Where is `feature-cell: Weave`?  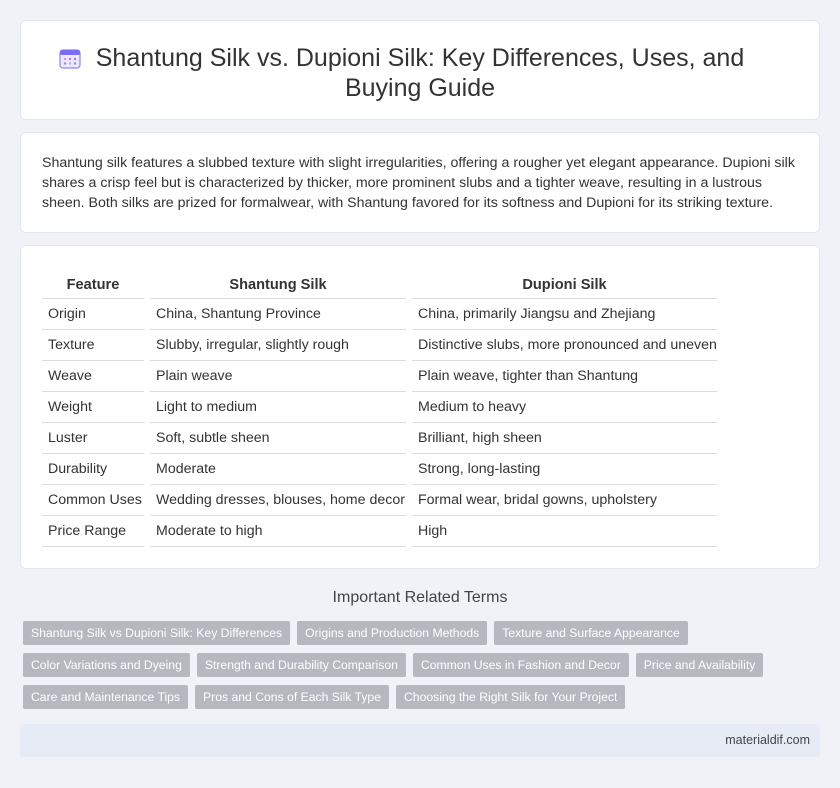 feature-cell: Weave is located at coordinates (93, 376).